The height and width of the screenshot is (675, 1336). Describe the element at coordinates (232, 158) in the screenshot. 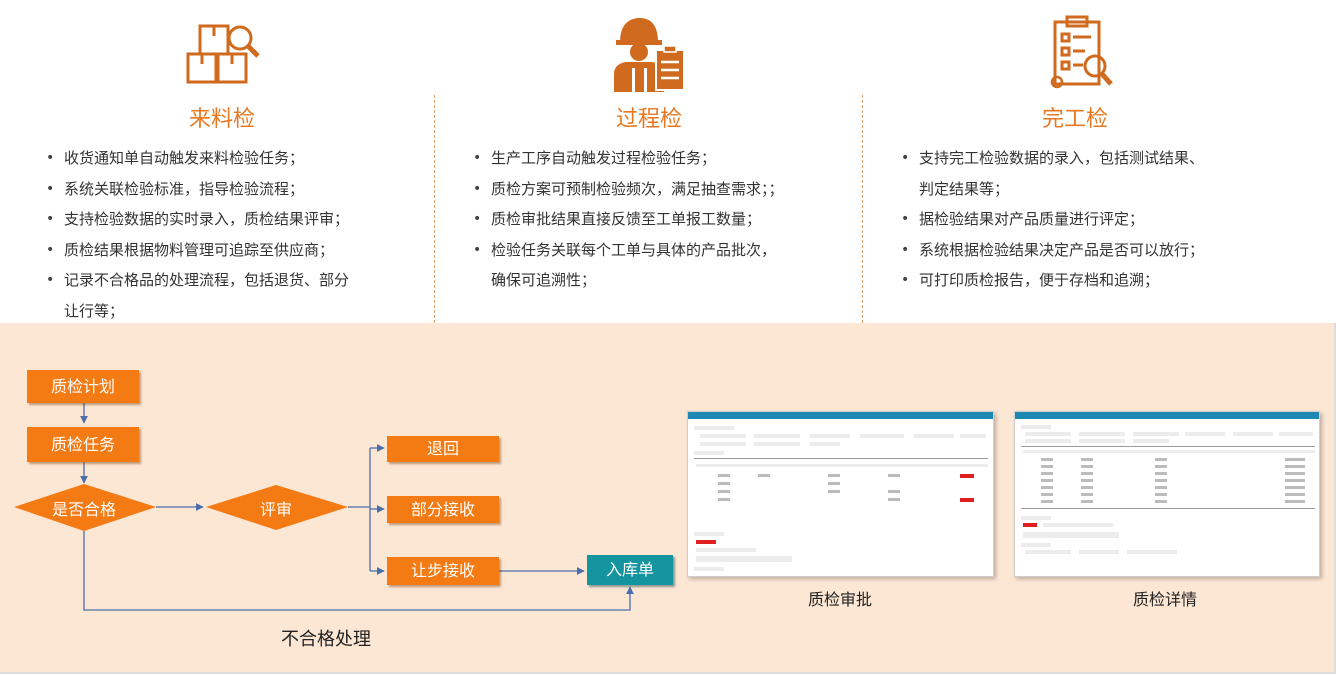

I see `list-item: 收货通知单自动触发来料检验任务；` at that location.